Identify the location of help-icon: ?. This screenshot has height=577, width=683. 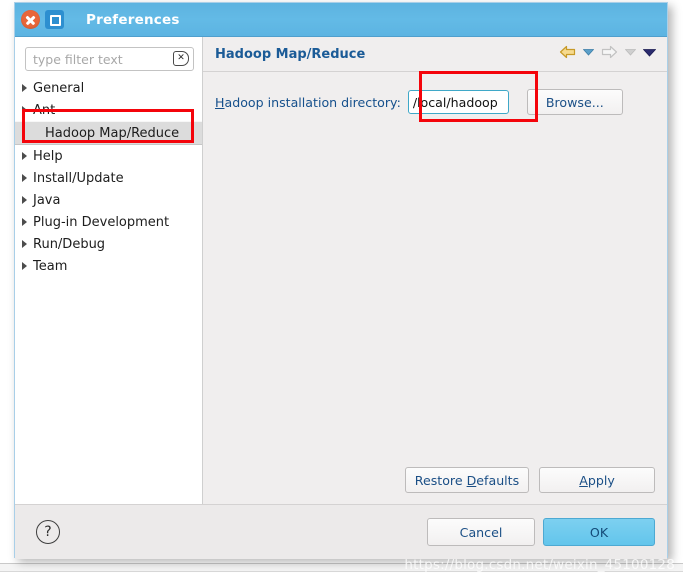
(48, 532).